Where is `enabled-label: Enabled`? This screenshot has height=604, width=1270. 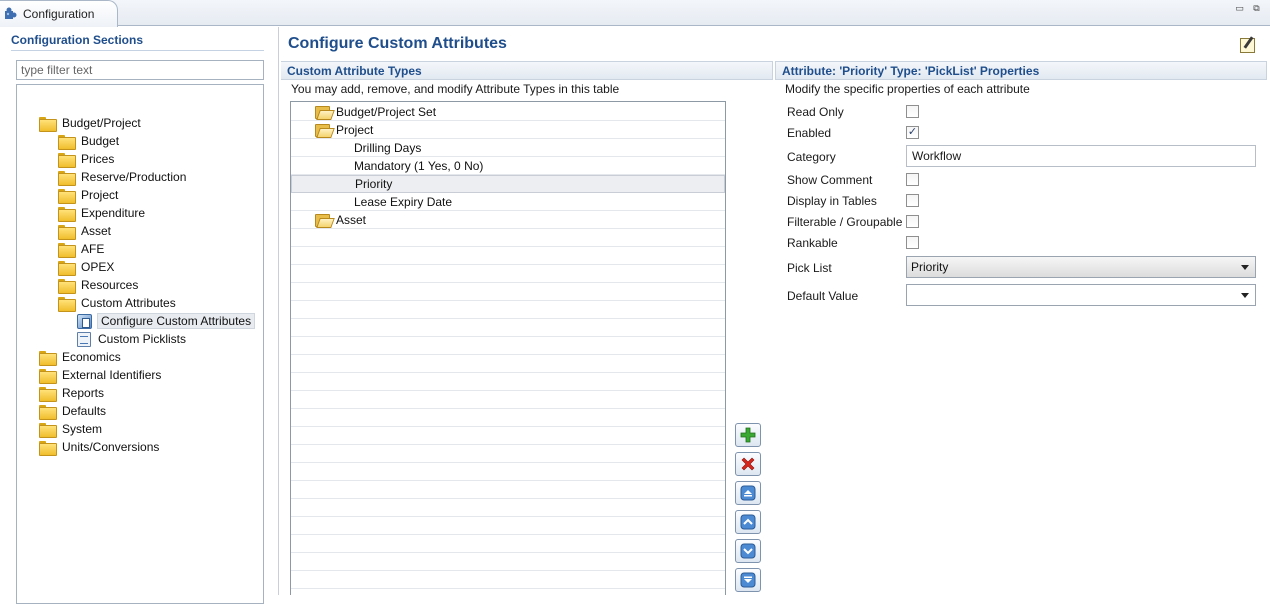 enabled-label: Enabled is located at coordinates (809, 133).